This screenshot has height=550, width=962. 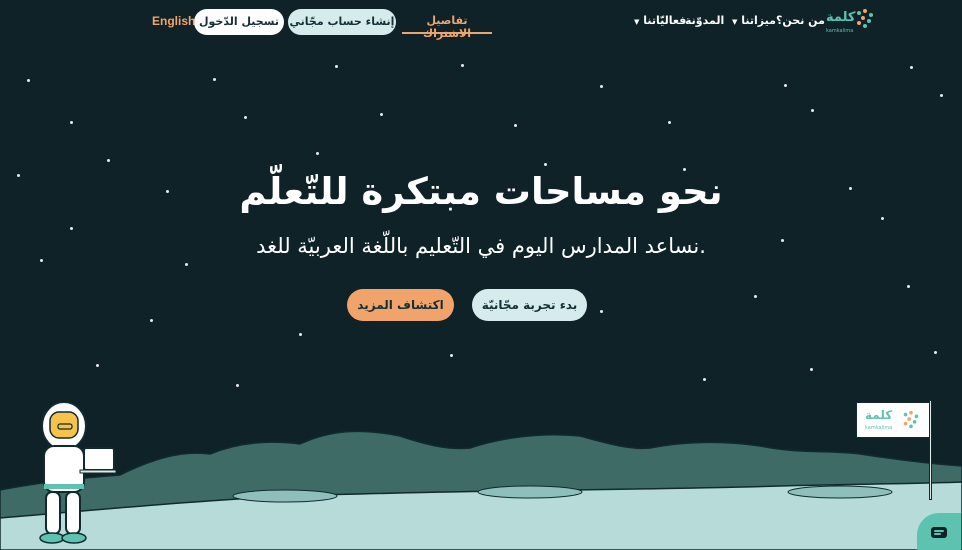 I want to click on nav-features-label: ميزاتنا, so click(x=758, y=20).